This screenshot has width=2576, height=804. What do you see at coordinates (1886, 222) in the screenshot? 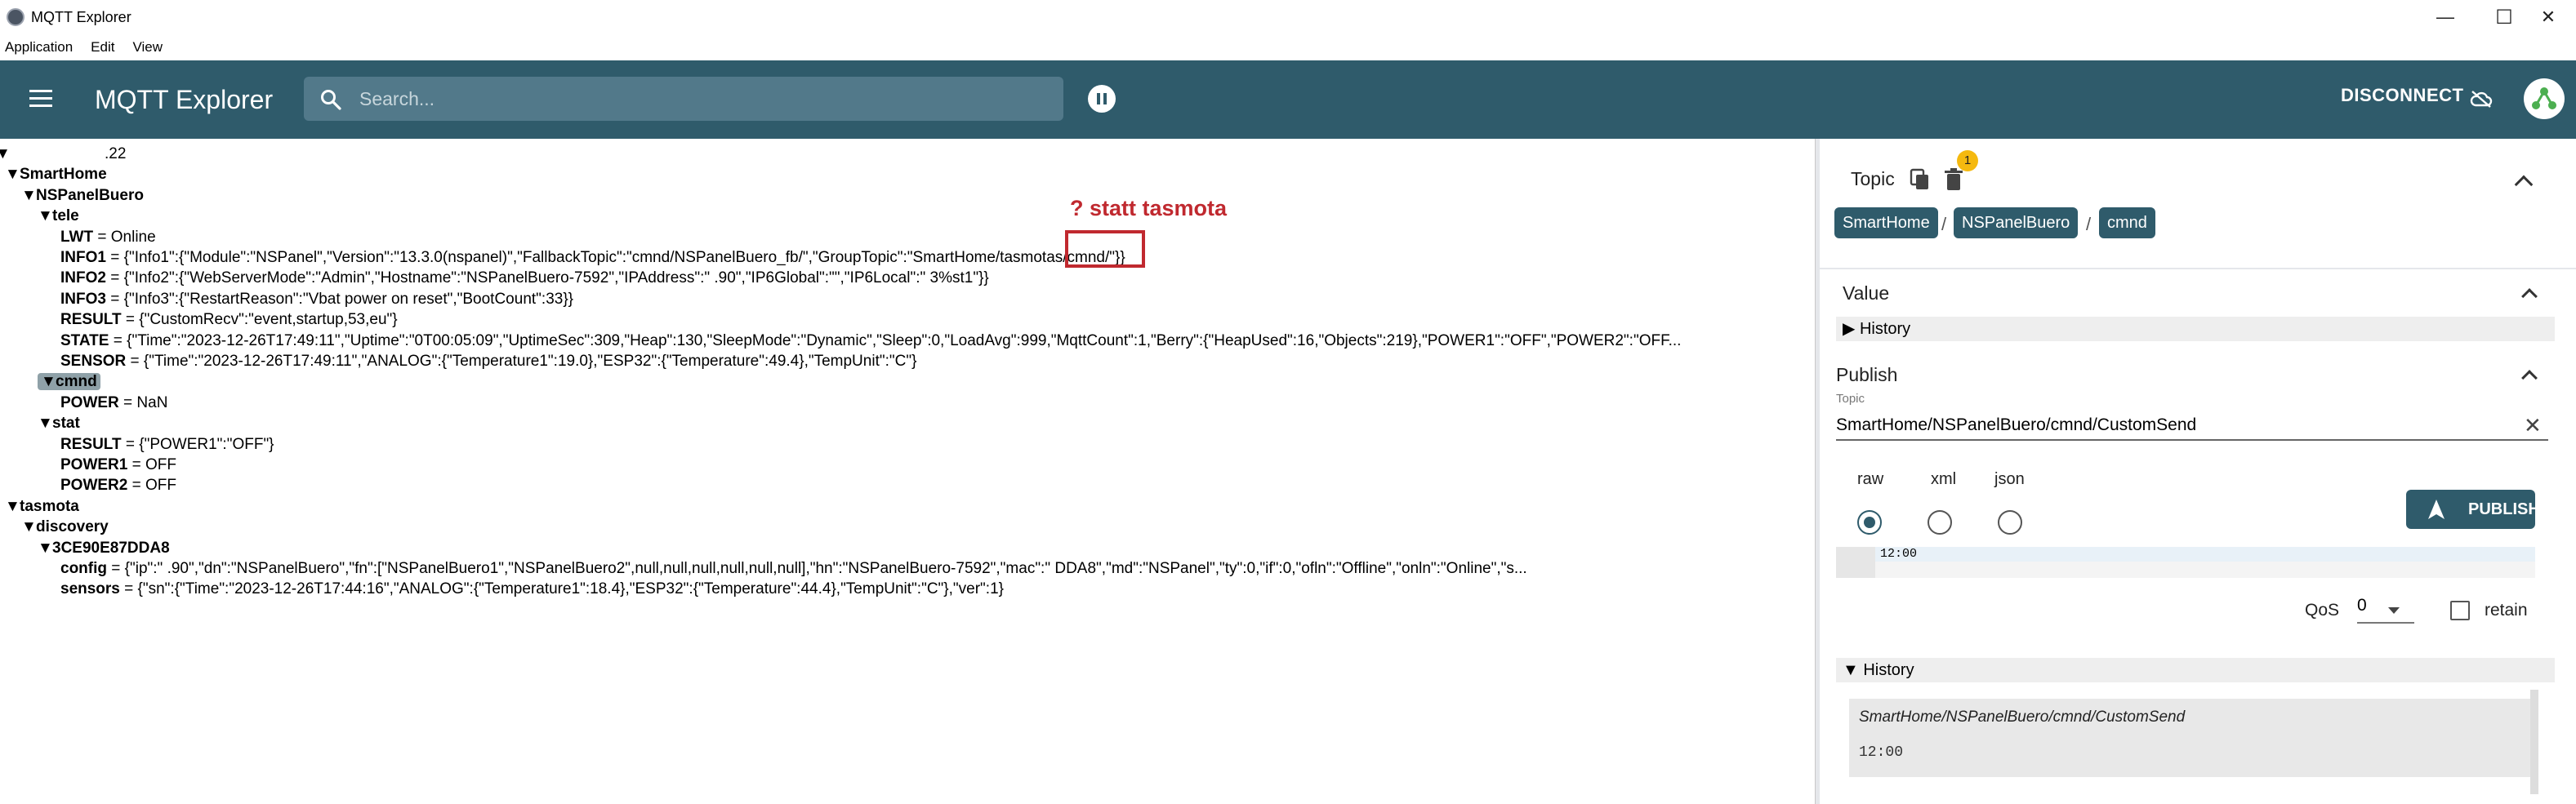
I see `breadcrumb-smarthome: SmartHome` at bounding box center [1886, 222].